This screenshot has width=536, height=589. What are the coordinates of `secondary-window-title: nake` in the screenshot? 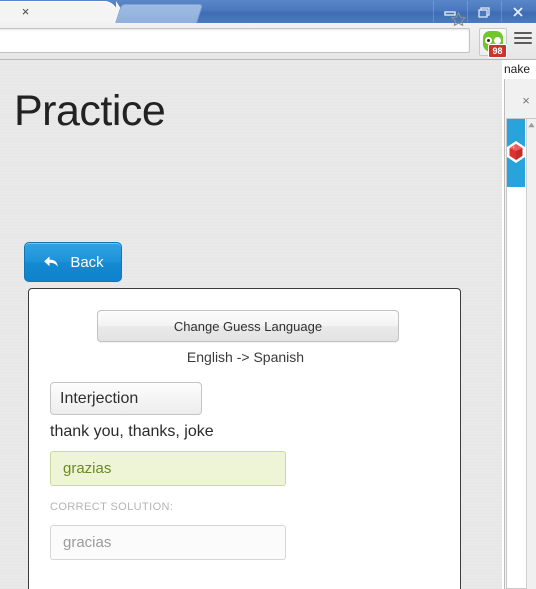 It's located at (517, 69).